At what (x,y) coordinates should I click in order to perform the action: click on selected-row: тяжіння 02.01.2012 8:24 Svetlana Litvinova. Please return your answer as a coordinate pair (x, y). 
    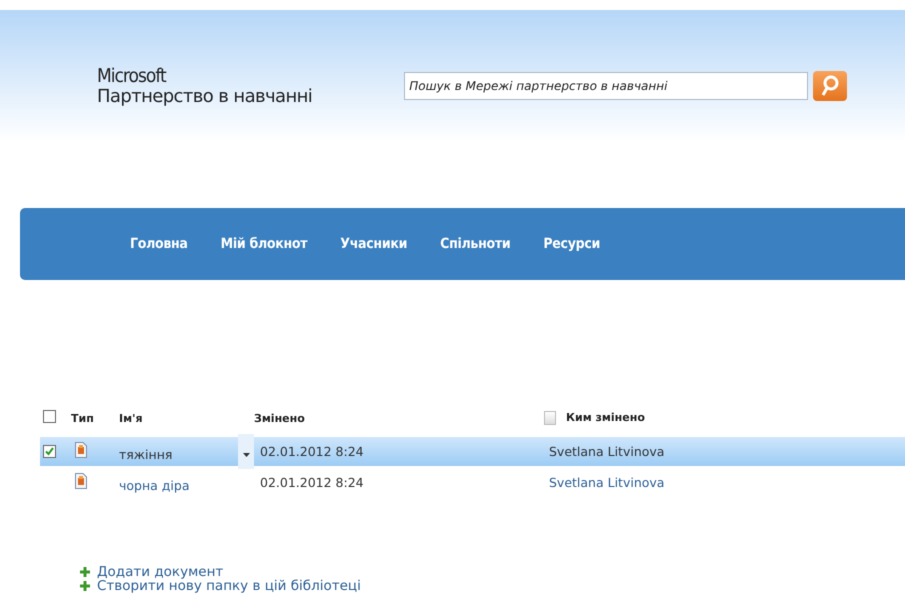
    Looking at the image, I should click on (472, 451).